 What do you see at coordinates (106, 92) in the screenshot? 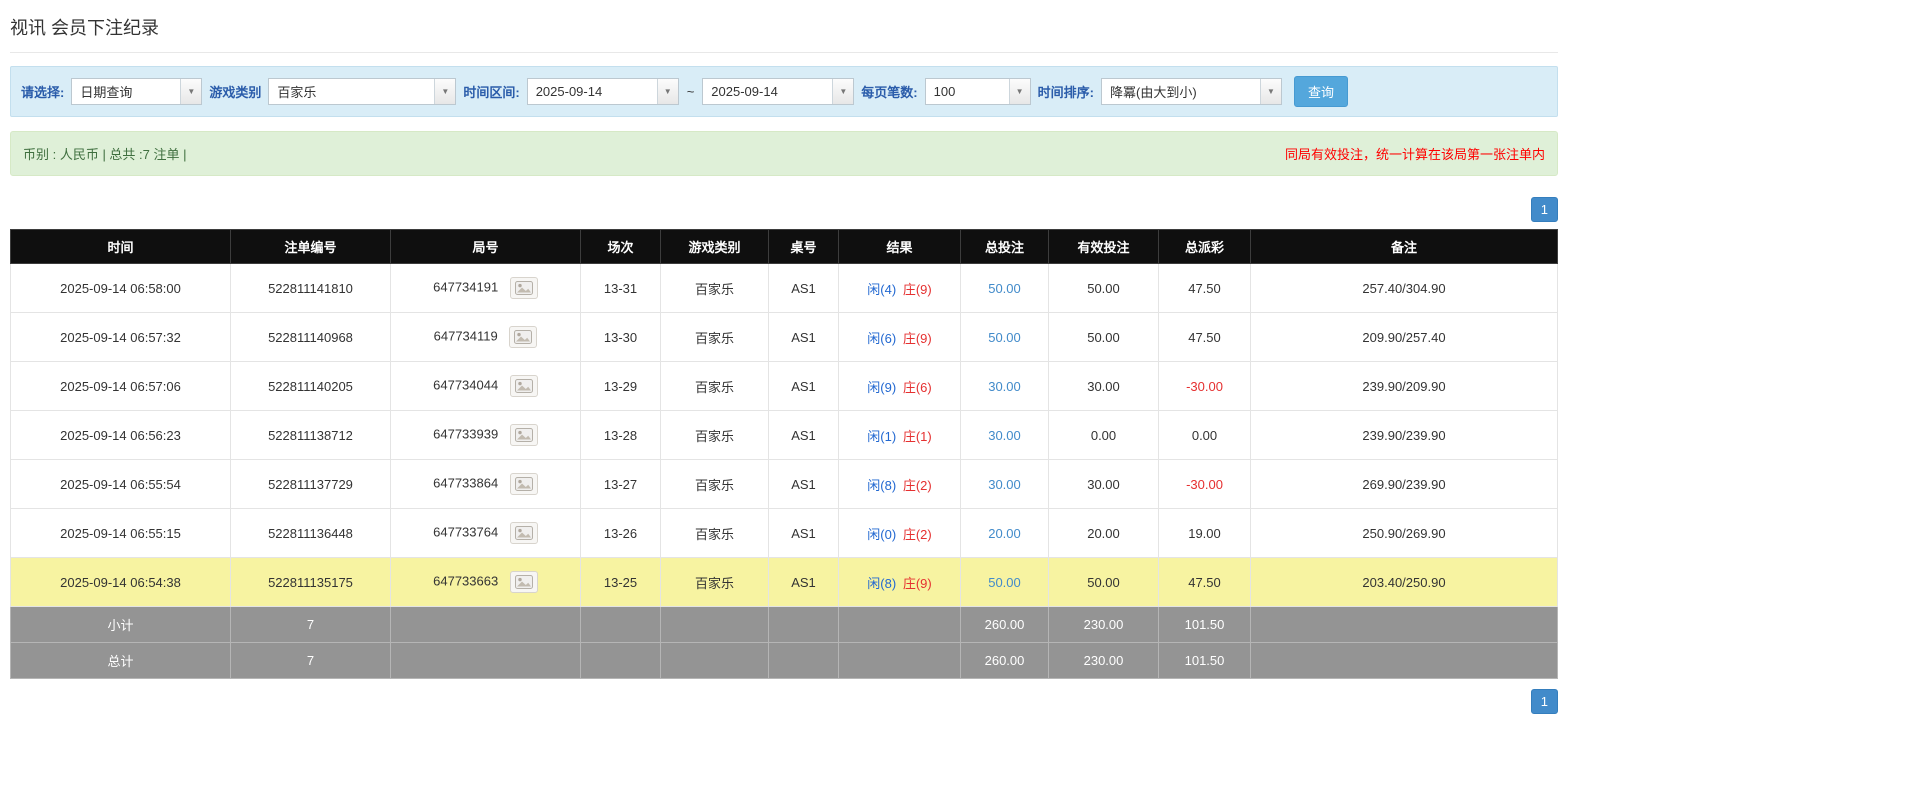
I see `select-type-value: 日期查询` at bounding box center [106, 92].